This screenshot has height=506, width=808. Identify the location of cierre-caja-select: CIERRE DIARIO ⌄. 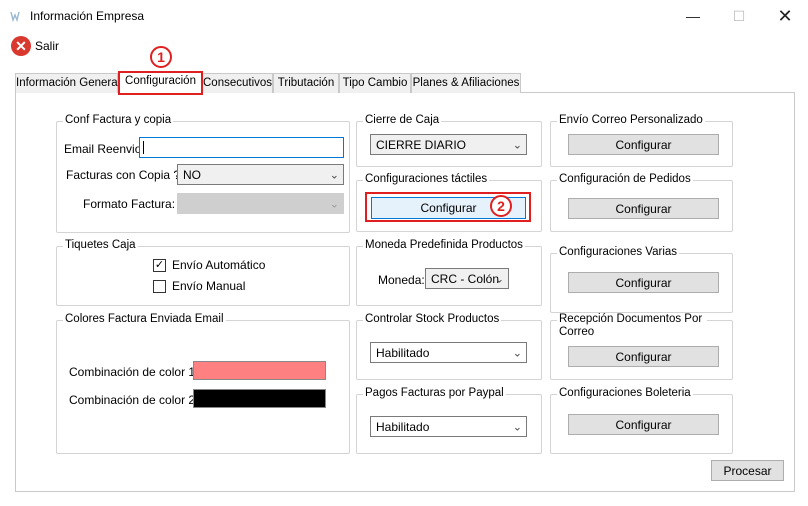
(448, 144).